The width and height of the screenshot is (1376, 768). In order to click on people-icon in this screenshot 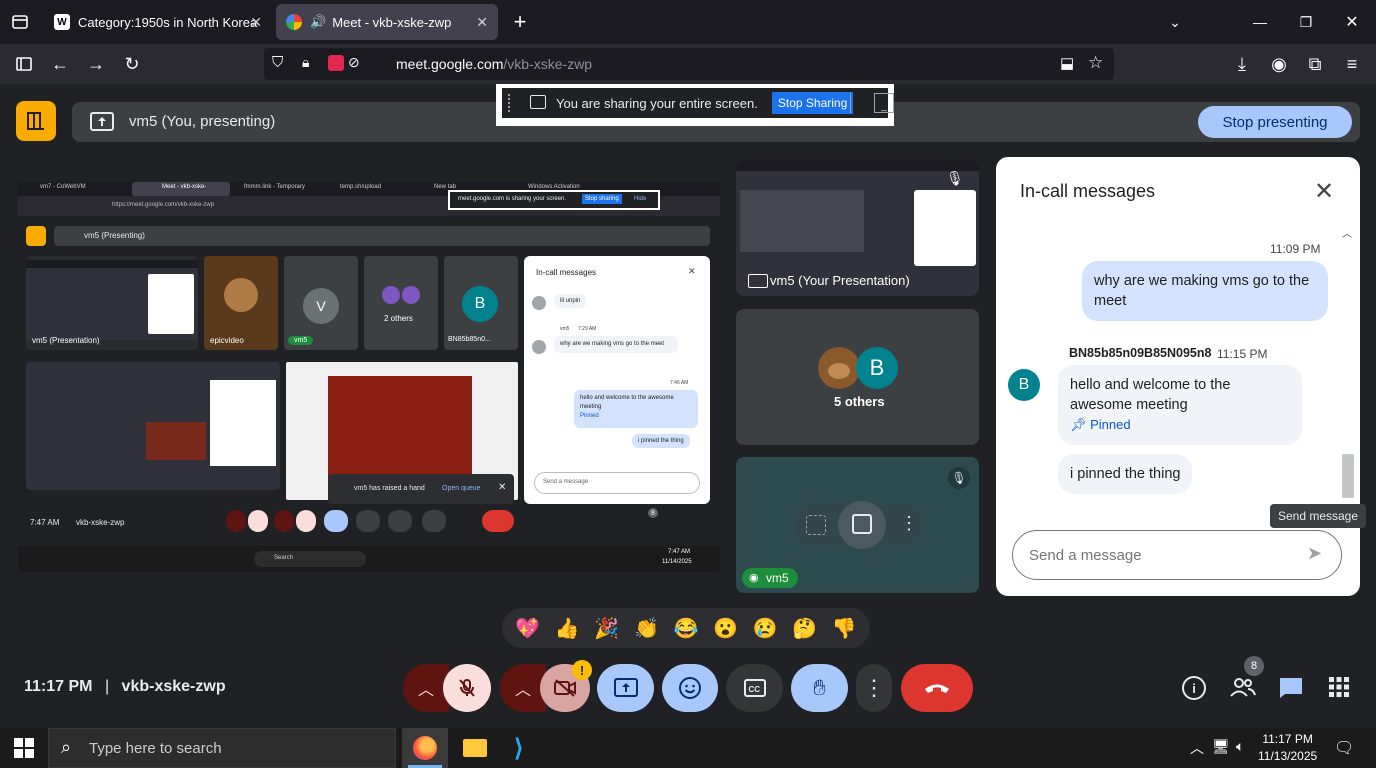, I will do `click(1243, 690)`.